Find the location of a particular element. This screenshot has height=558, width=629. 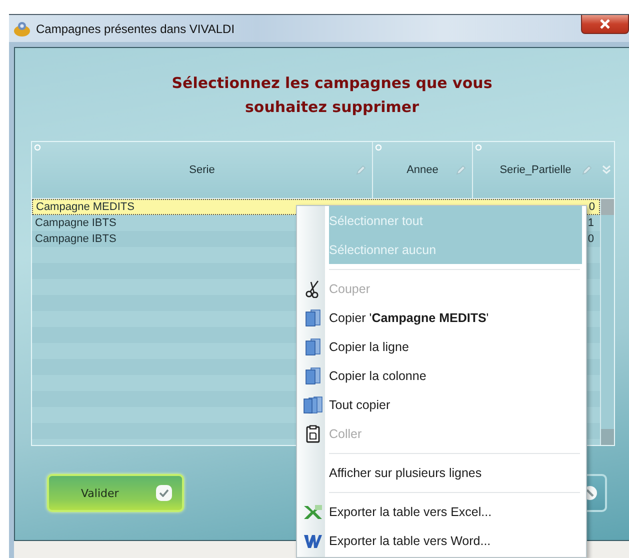

clipboard-icon is located at coordinates (313, 433).